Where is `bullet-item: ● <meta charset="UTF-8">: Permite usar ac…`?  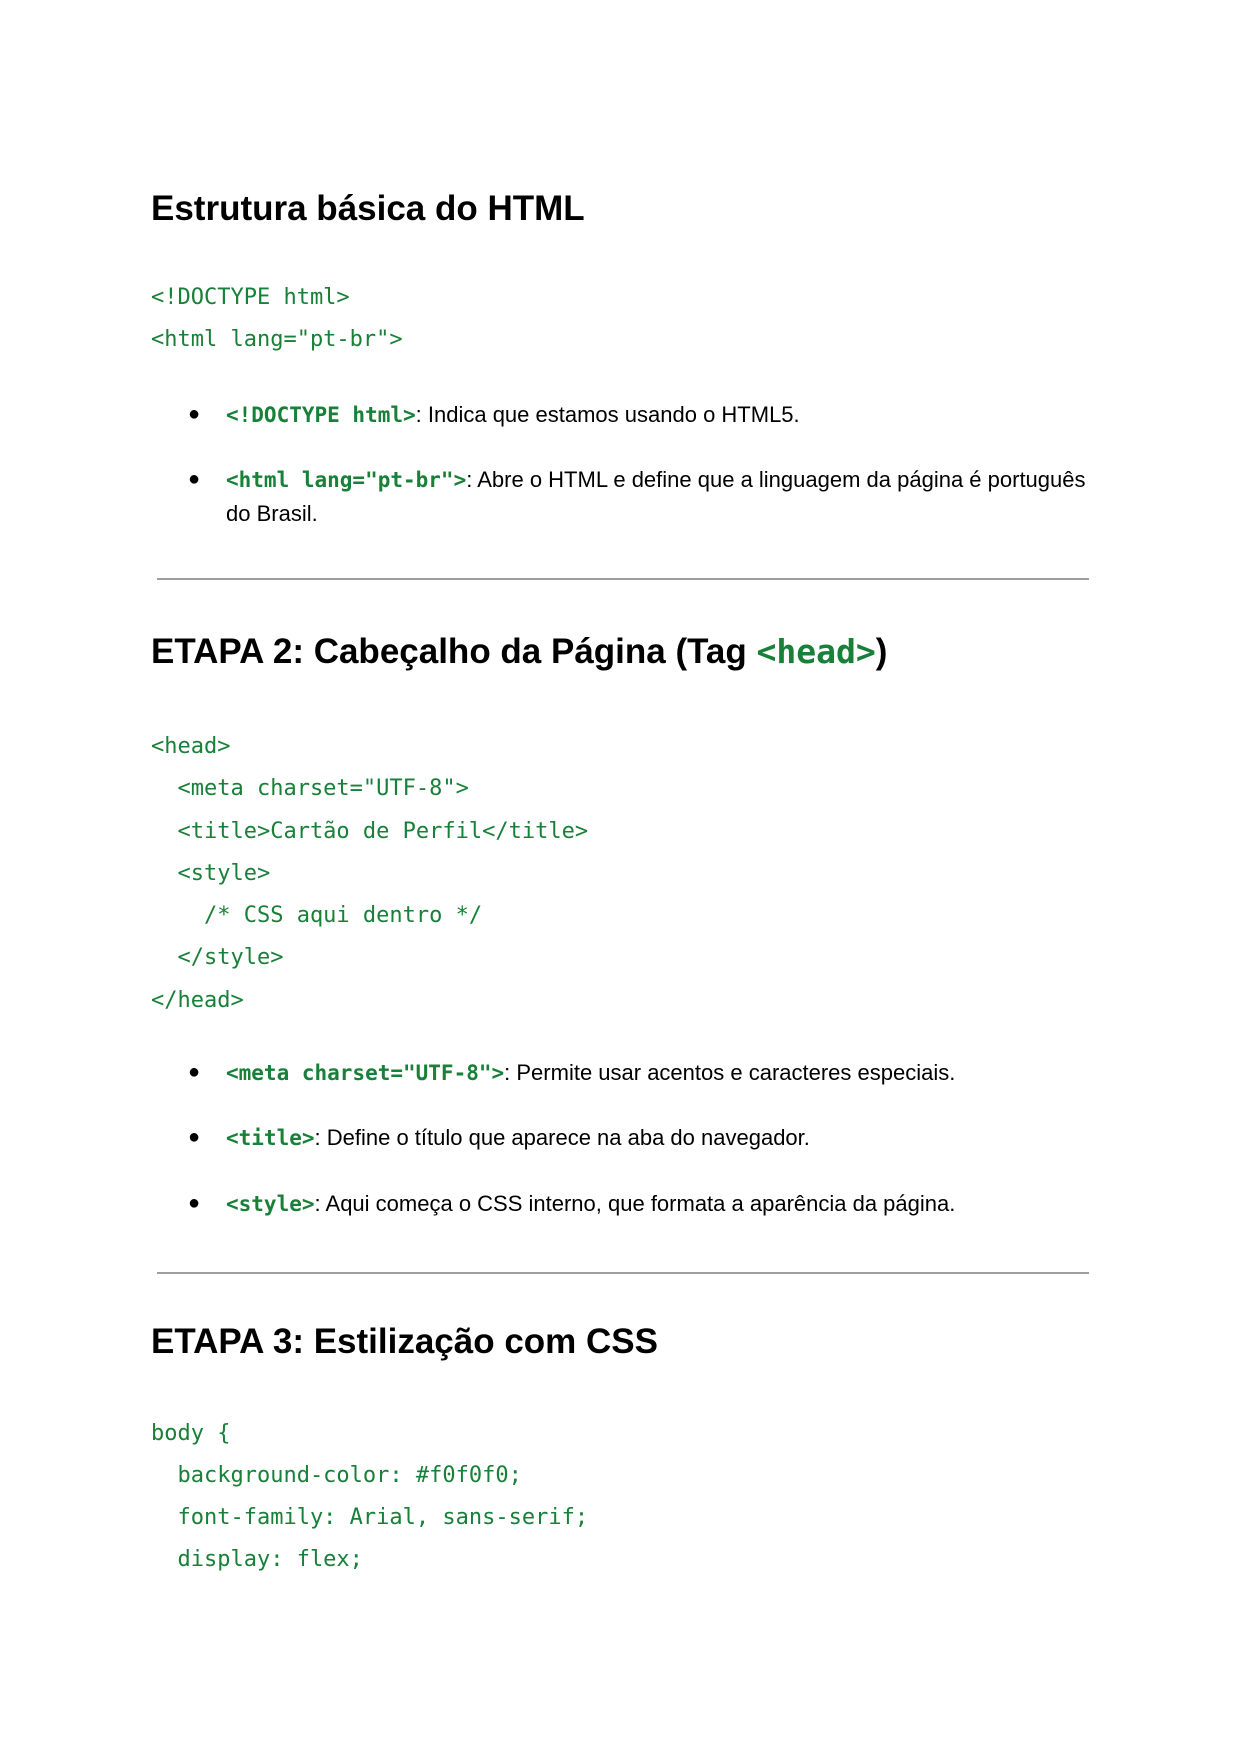 bullet-item: ● <meta charset="UTF-8">: Permite usar ac… is located at coordinates (637, 1073).